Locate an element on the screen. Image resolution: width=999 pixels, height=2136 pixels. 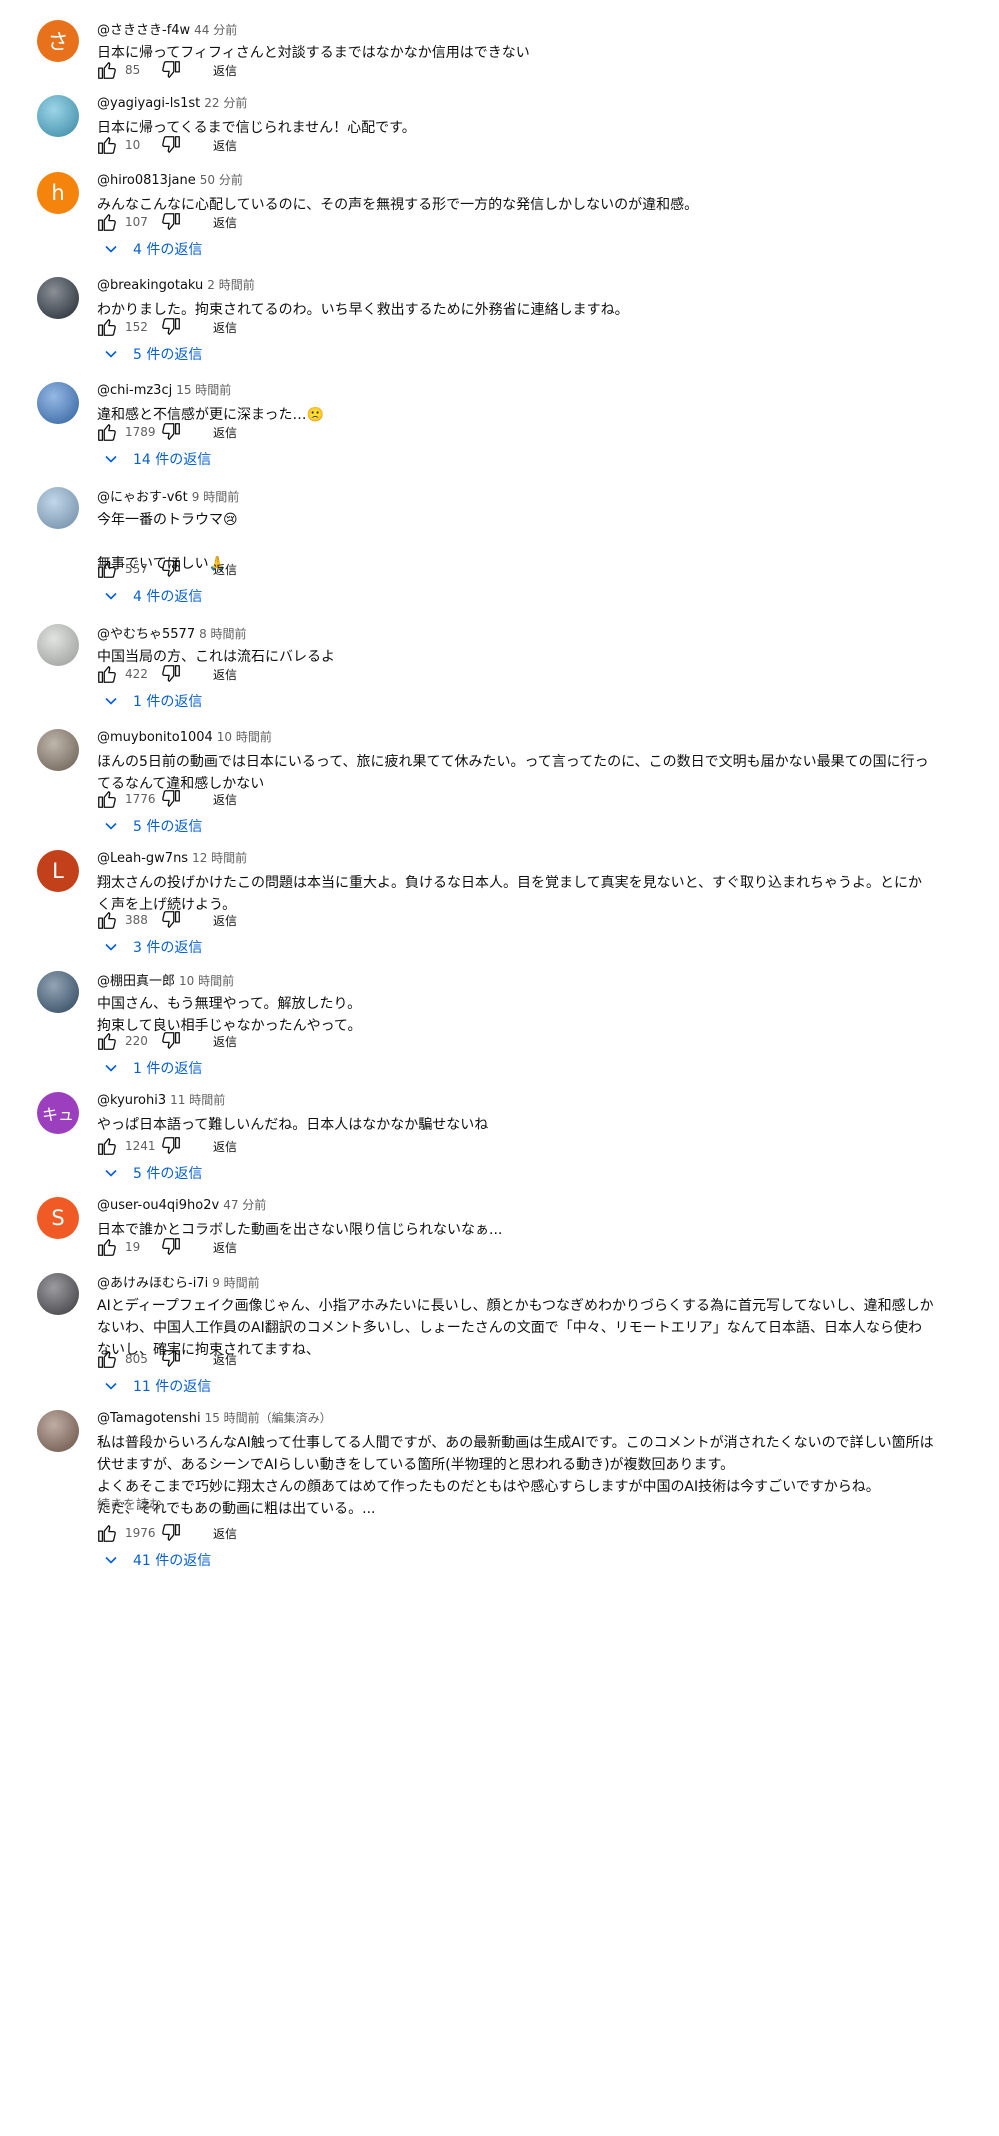
comment-actions: 388 返信 is located at coordinates (166, 920).